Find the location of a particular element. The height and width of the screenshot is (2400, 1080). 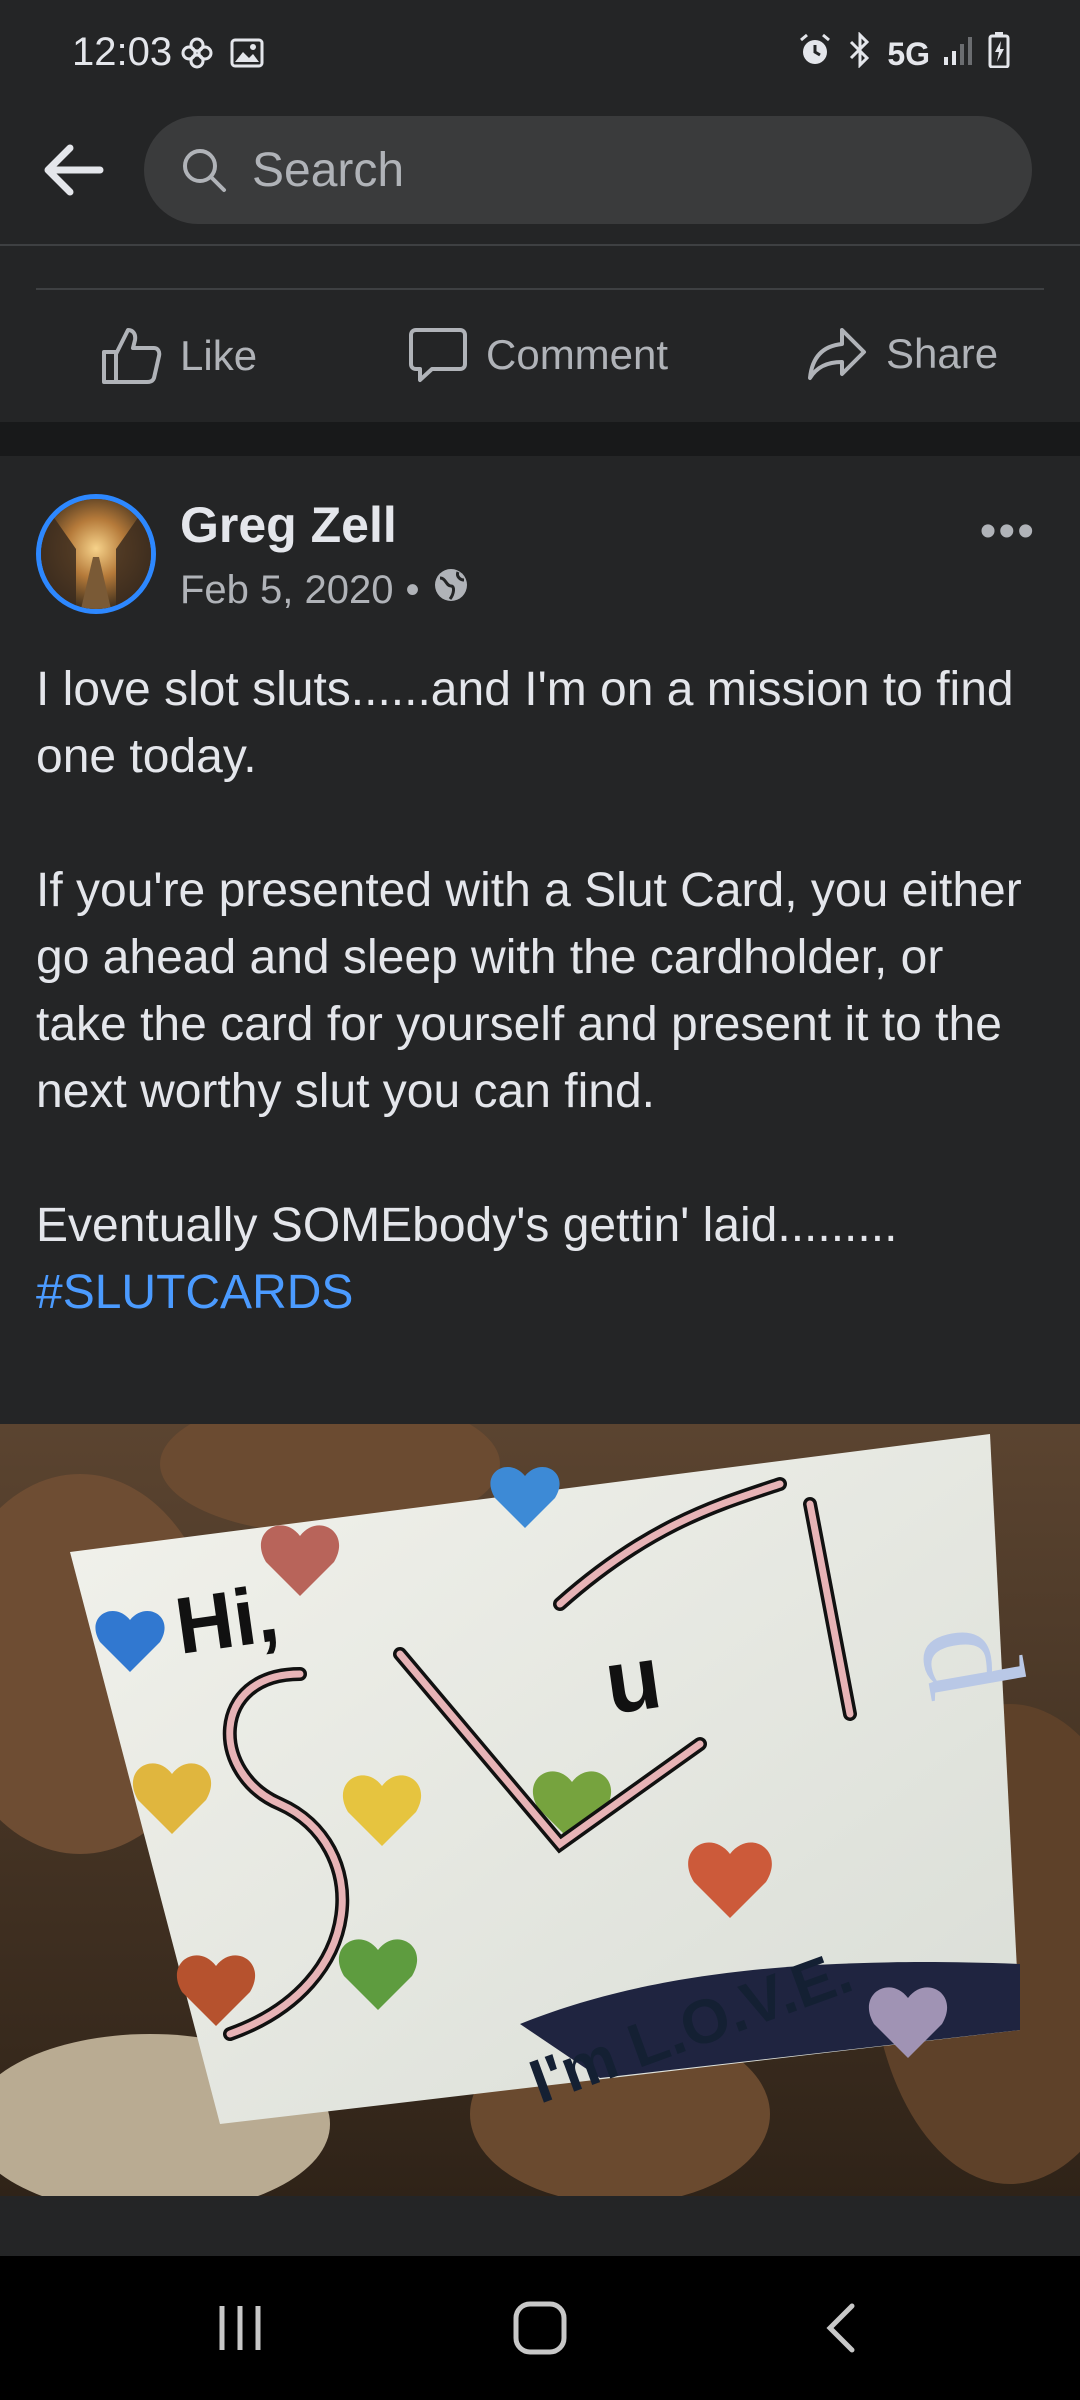

search-placeholder: Search is located at coordinates (328, 170).